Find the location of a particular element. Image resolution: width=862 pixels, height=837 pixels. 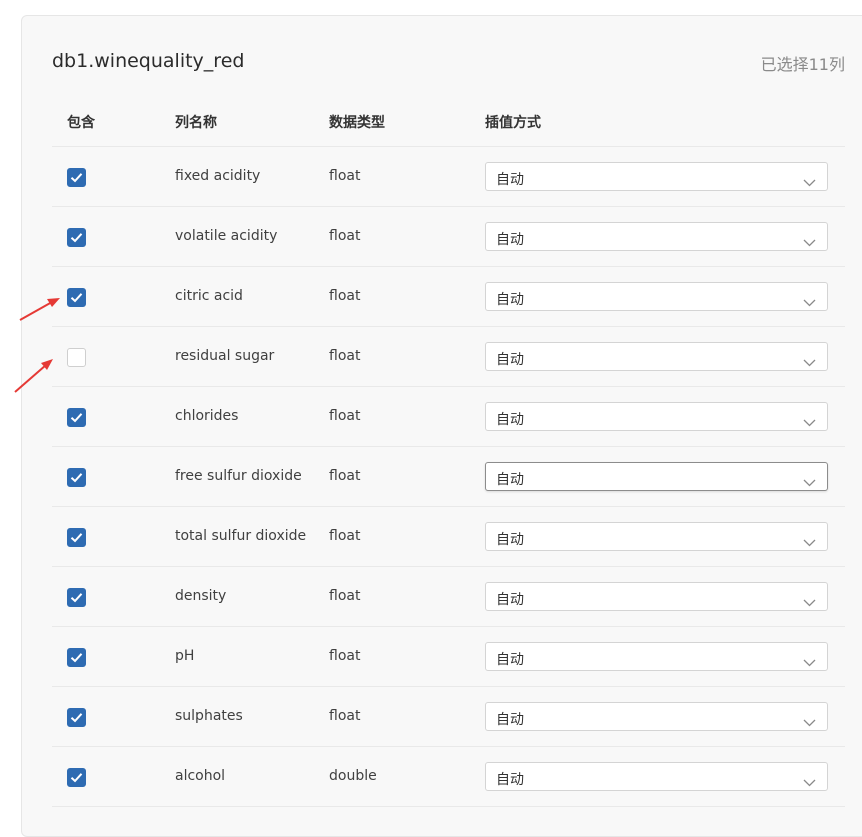

column-name: citric acid is located at coordinates (209, 296).